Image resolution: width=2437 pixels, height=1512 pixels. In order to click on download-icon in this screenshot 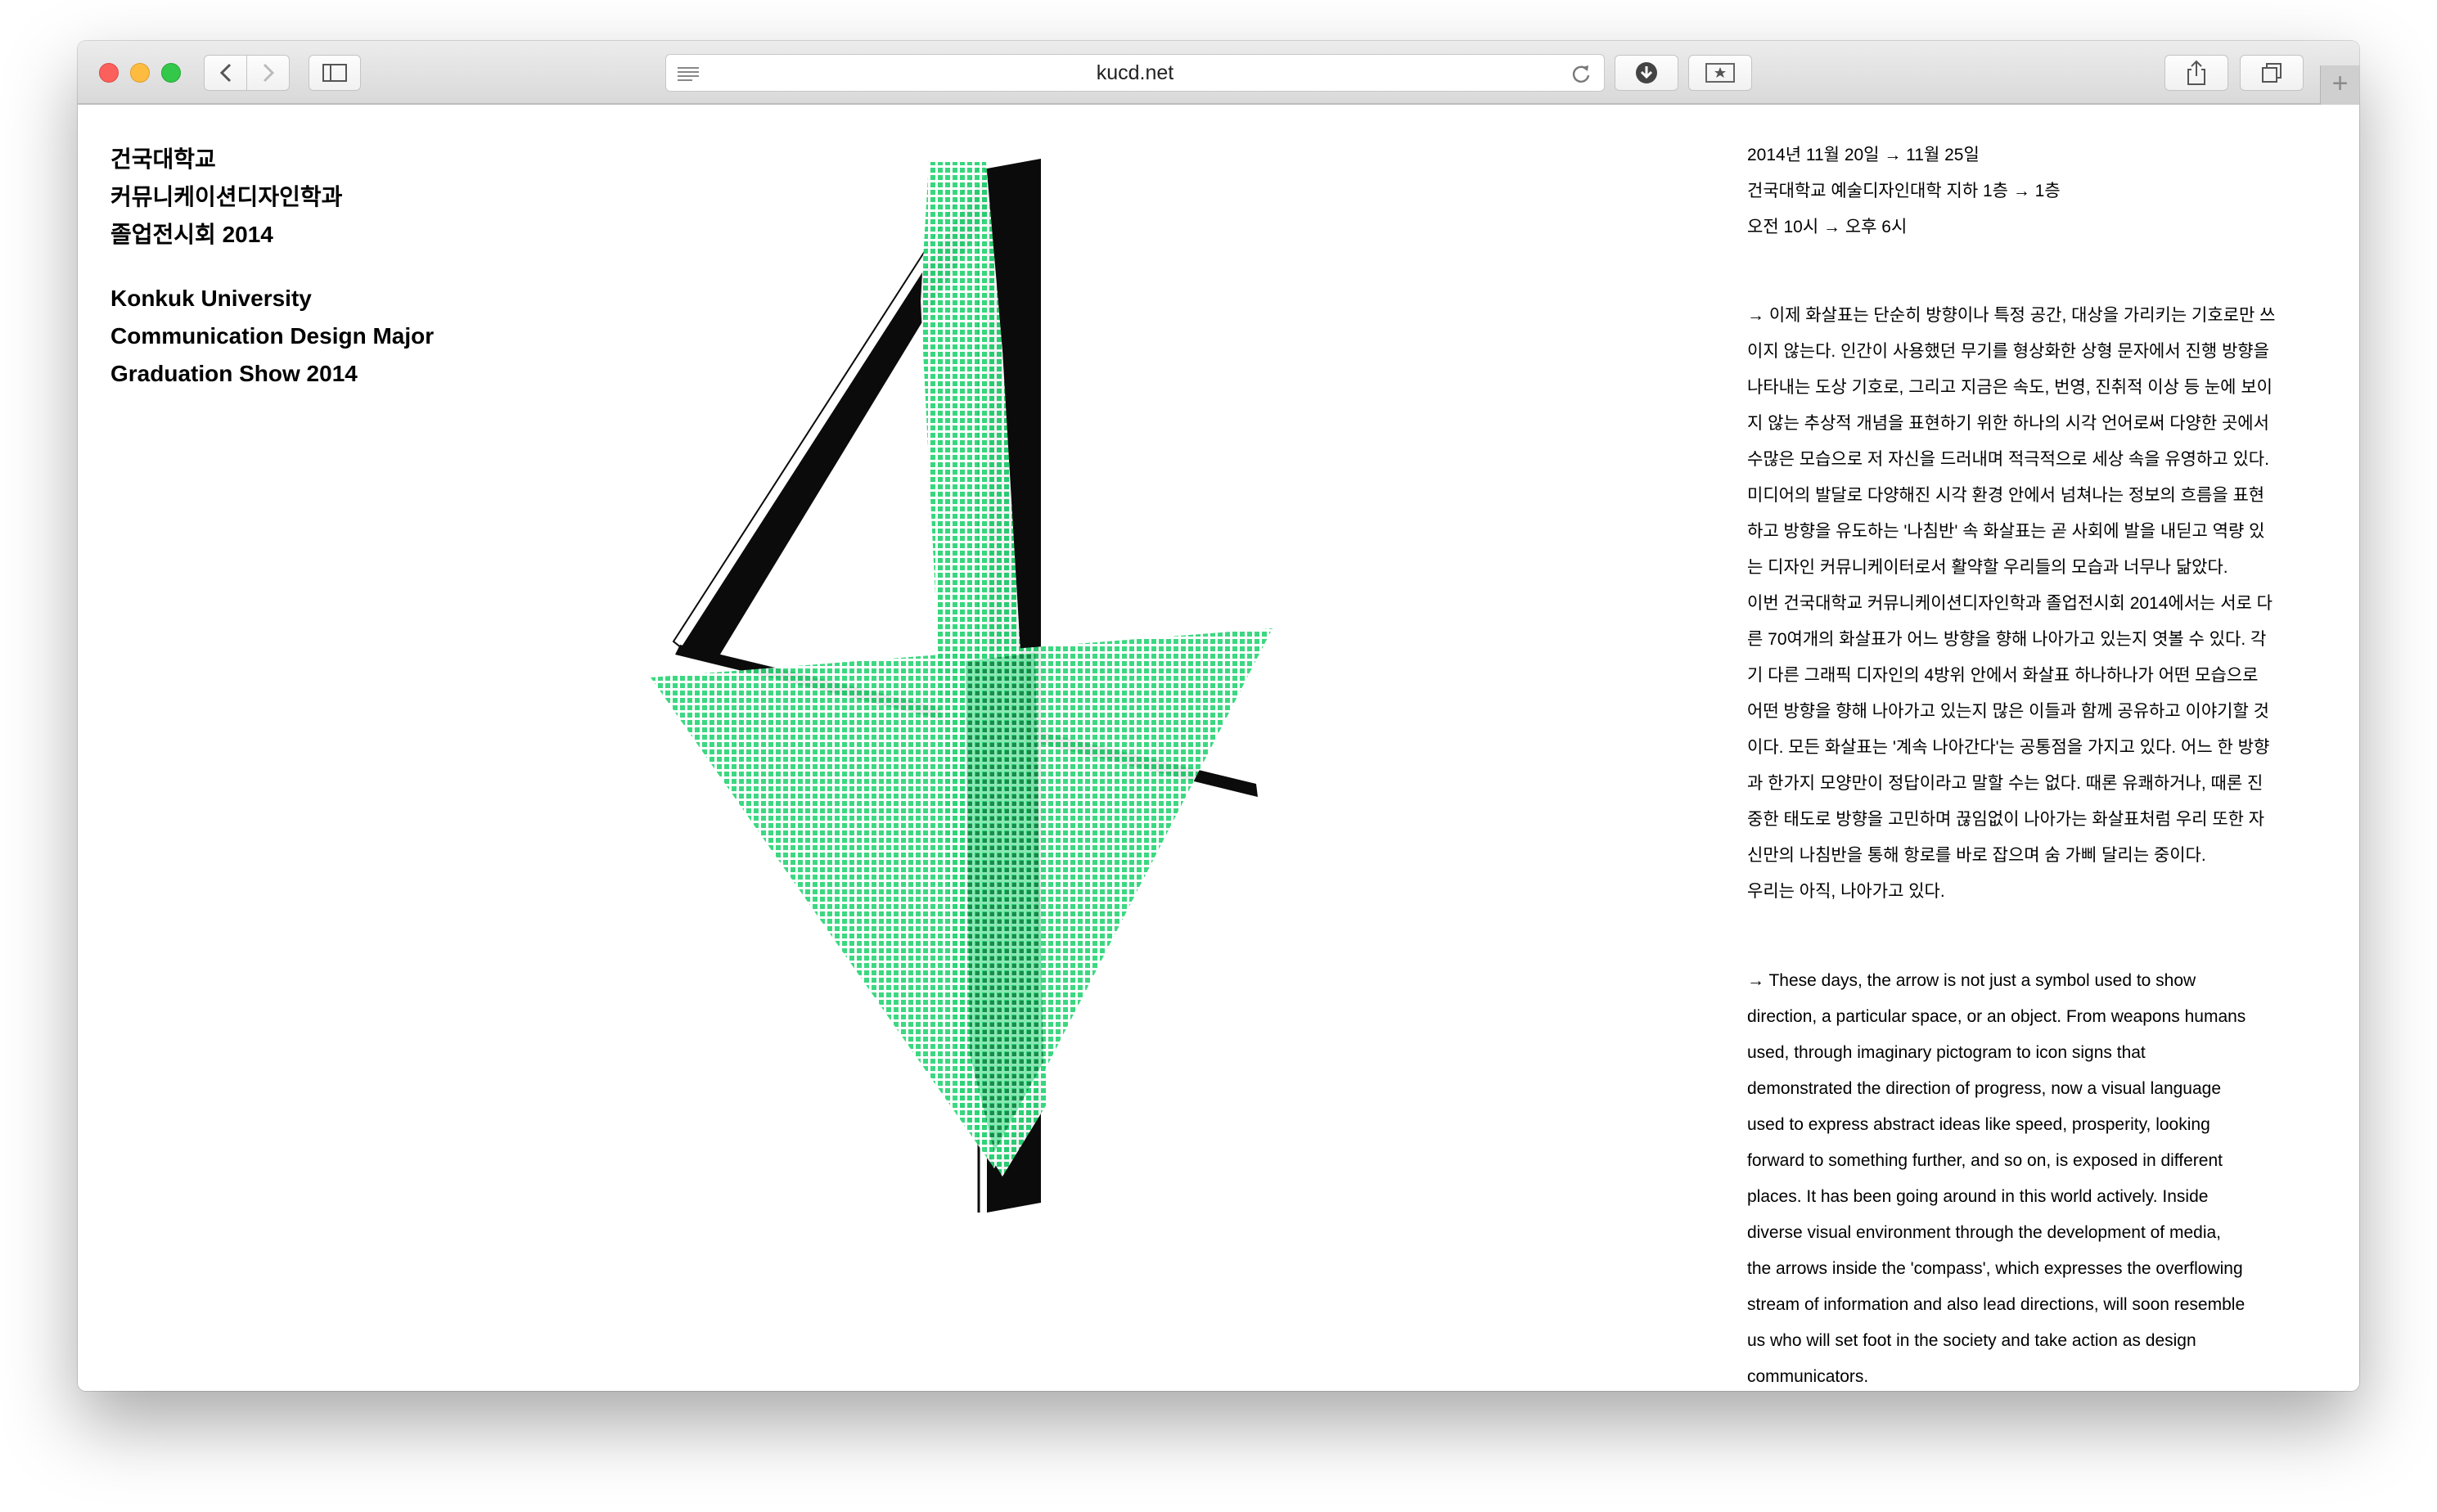, I will do `click(1646, 72)`.